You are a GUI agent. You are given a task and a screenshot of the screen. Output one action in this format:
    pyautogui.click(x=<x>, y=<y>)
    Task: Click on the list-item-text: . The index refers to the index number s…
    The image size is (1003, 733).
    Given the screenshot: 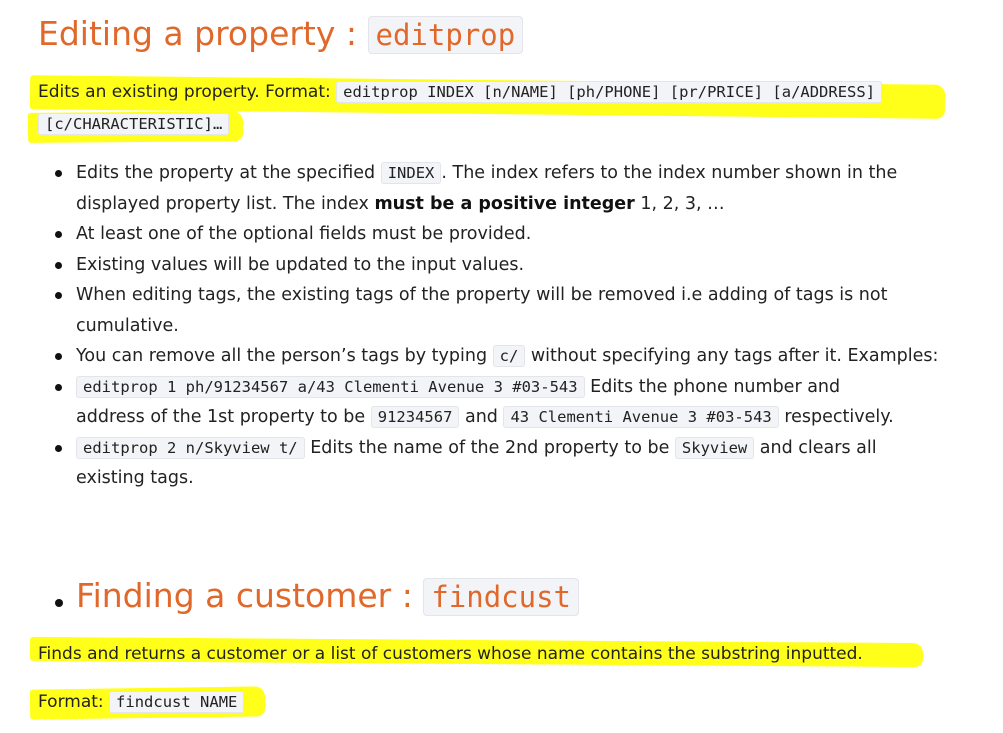 What is the action you would take?
    pyautogui.click(x=669, y=173)
    